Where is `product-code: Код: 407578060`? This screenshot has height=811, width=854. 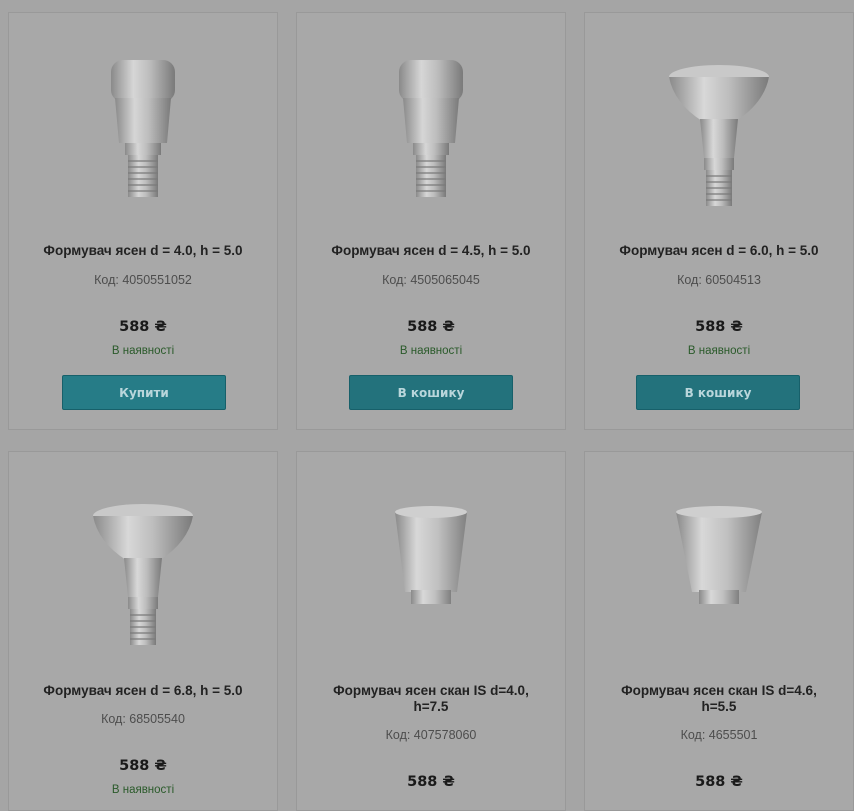
product-code: Код: 407578060 is located at coordinates (431, 735).